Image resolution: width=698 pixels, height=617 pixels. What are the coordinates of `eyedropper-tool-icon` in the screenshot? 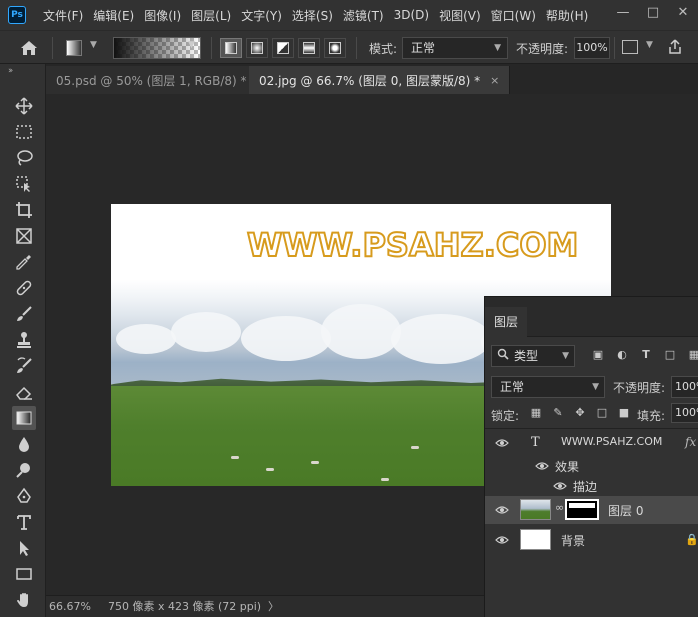 It's located at (24, 262).